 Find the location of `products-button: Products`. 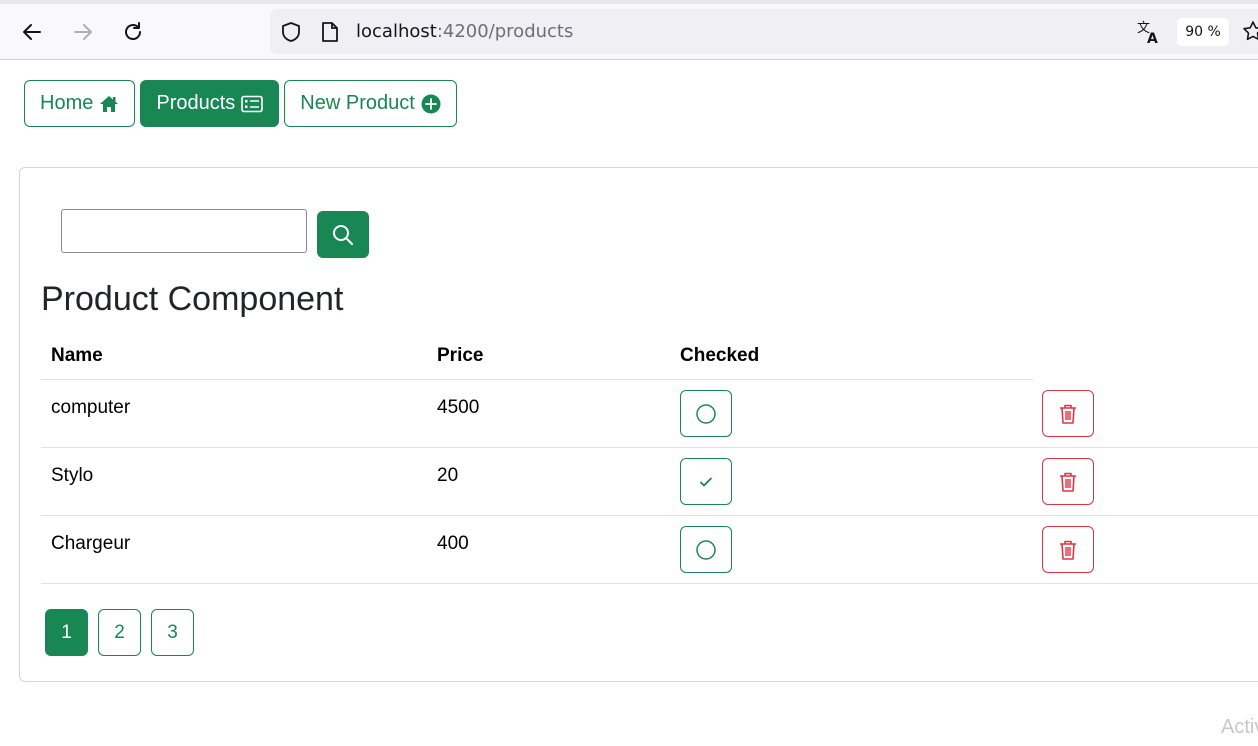

products-button: Products is located at coordinates (210, 103).